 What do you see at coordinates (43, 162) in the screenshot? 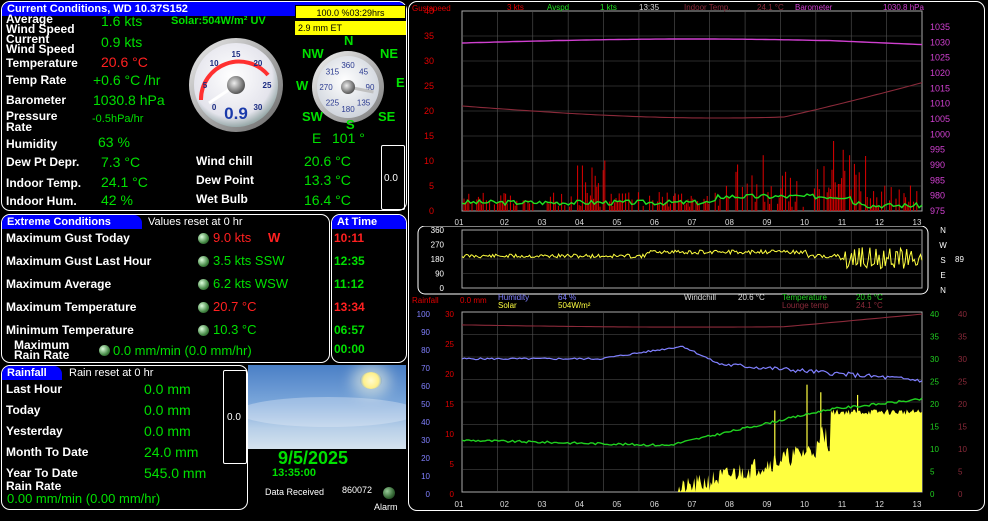
I see `dewdep-label: Dew Pt Depr.` at bounding box center [43, 162].